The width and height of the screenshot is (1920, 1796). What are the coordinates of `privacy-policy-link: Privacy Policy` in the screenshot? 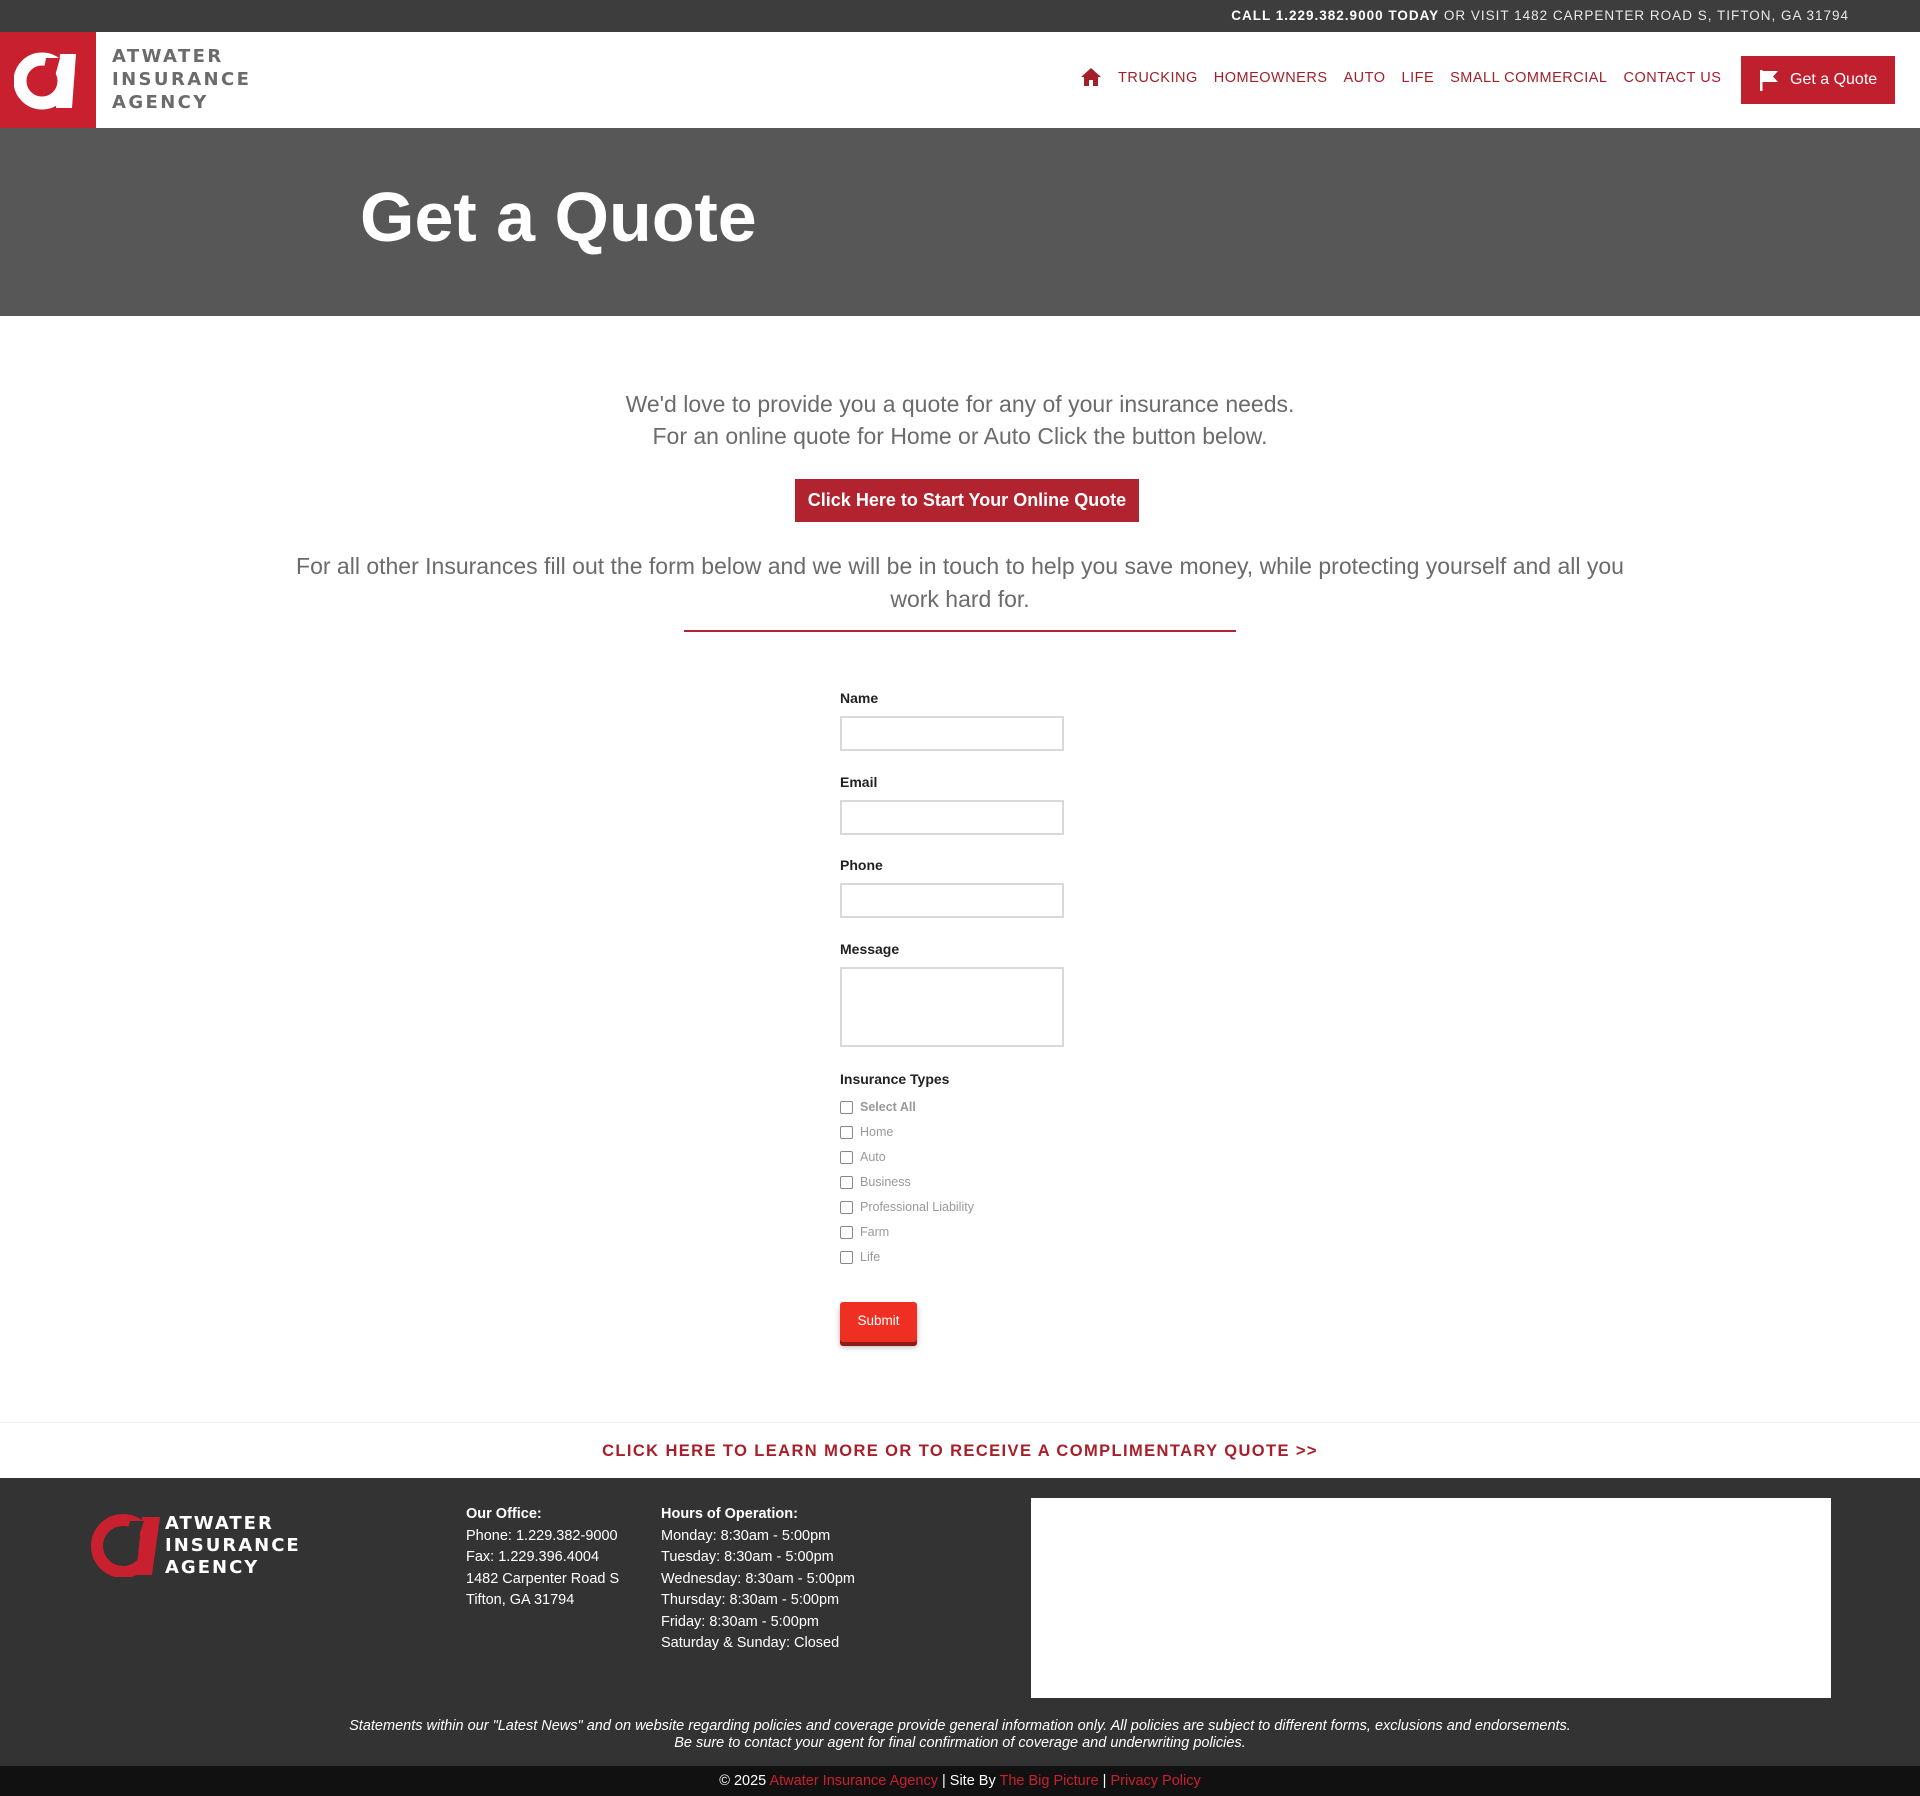 It's located at (1155, 1781).